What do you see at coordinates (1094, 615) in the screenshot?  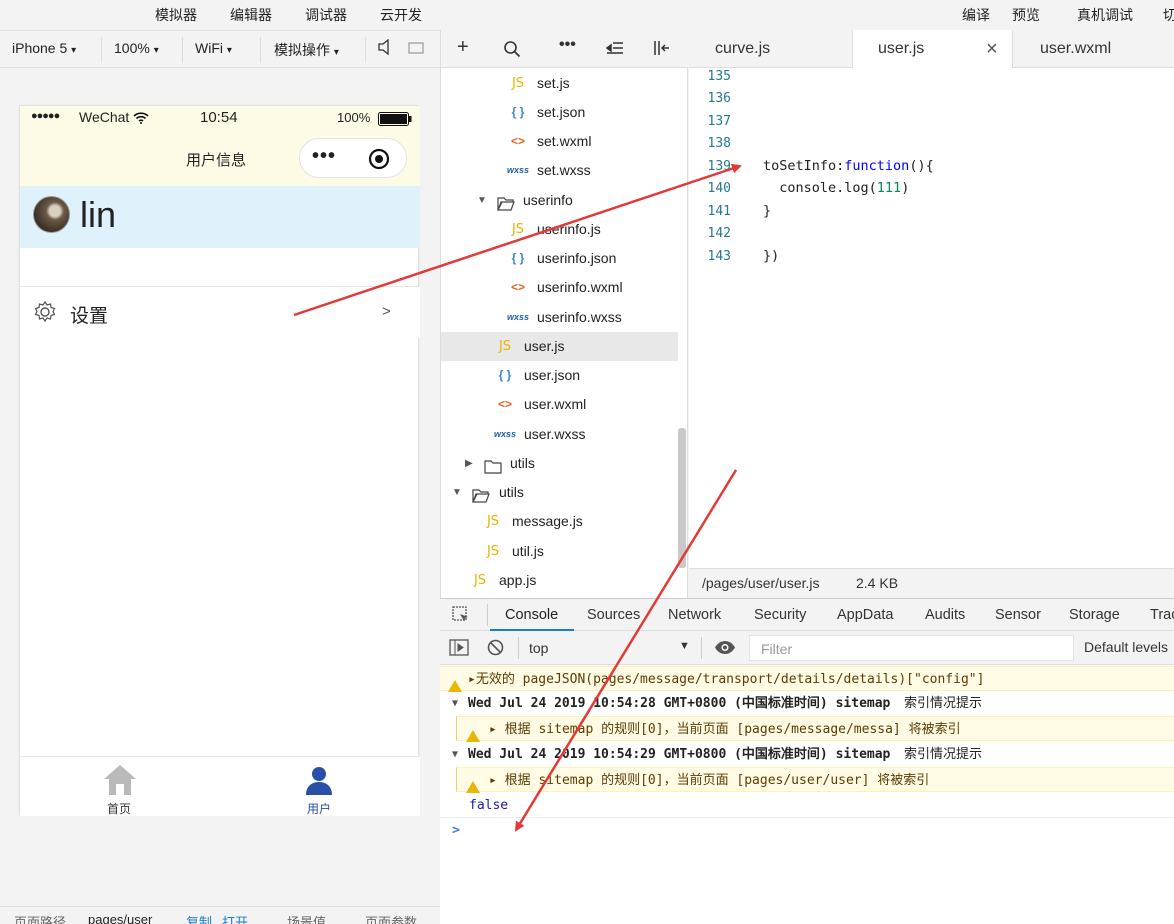 I see `tab-storage: Storage` at bounding box center [1094, 615].